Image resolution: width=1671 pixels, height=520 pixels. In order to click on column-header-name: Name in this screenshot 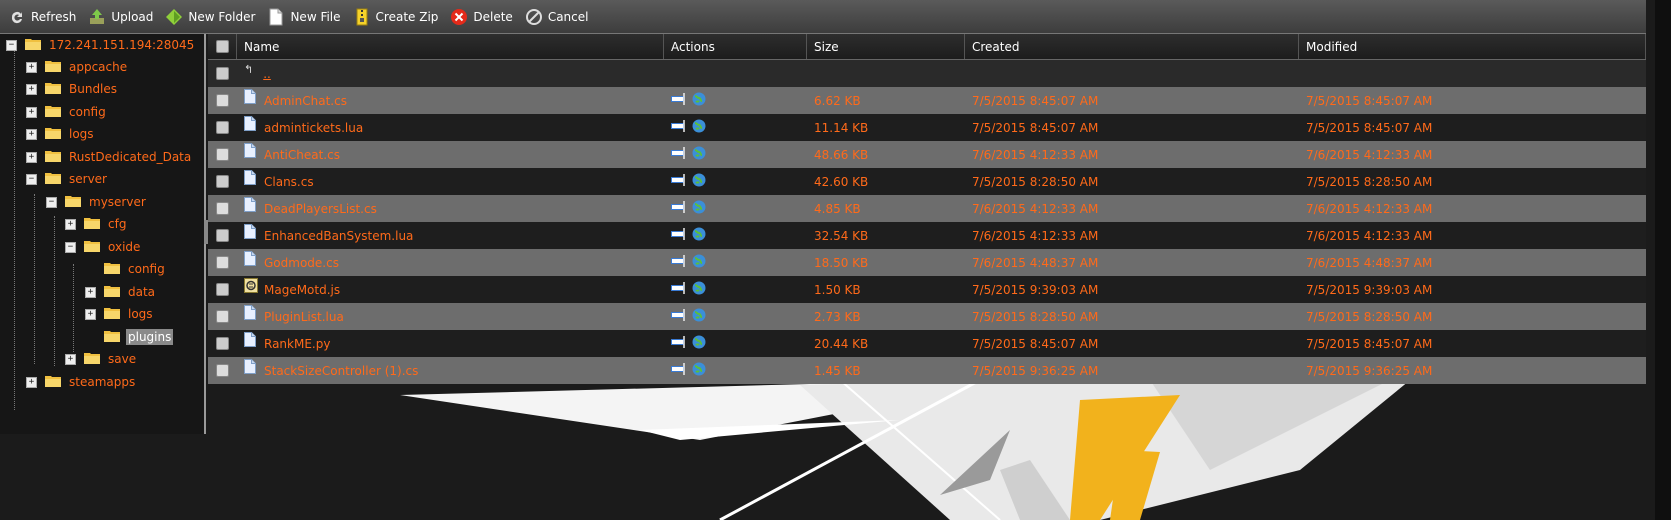, I will do `click(450, 46)`.